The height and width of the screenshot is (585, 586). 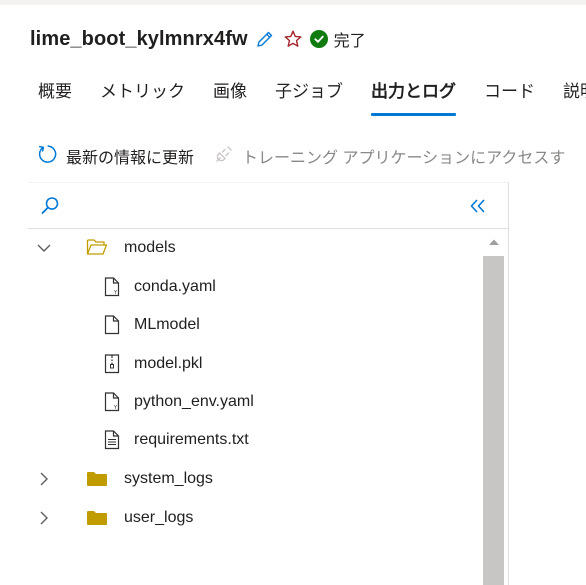 I want to click on tab-outputs-logs: 出力とログ, so click(x=413, y=98).